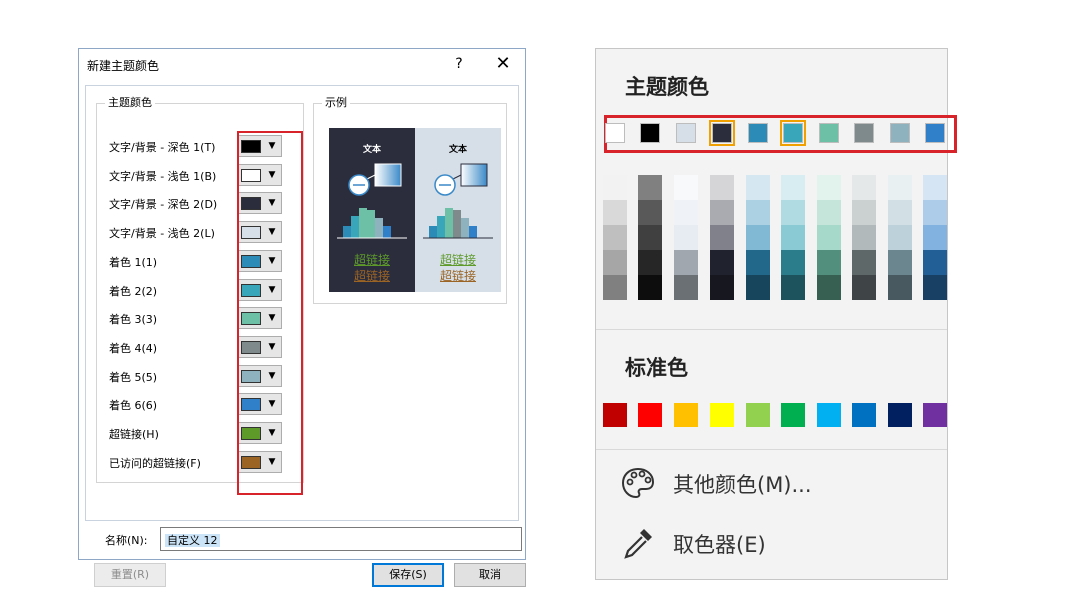  What do you see at coordinates (134, 434) in the screenshot?
I see `theme-color-row-label: 超链接(H)` at bounding box center [134, 434].